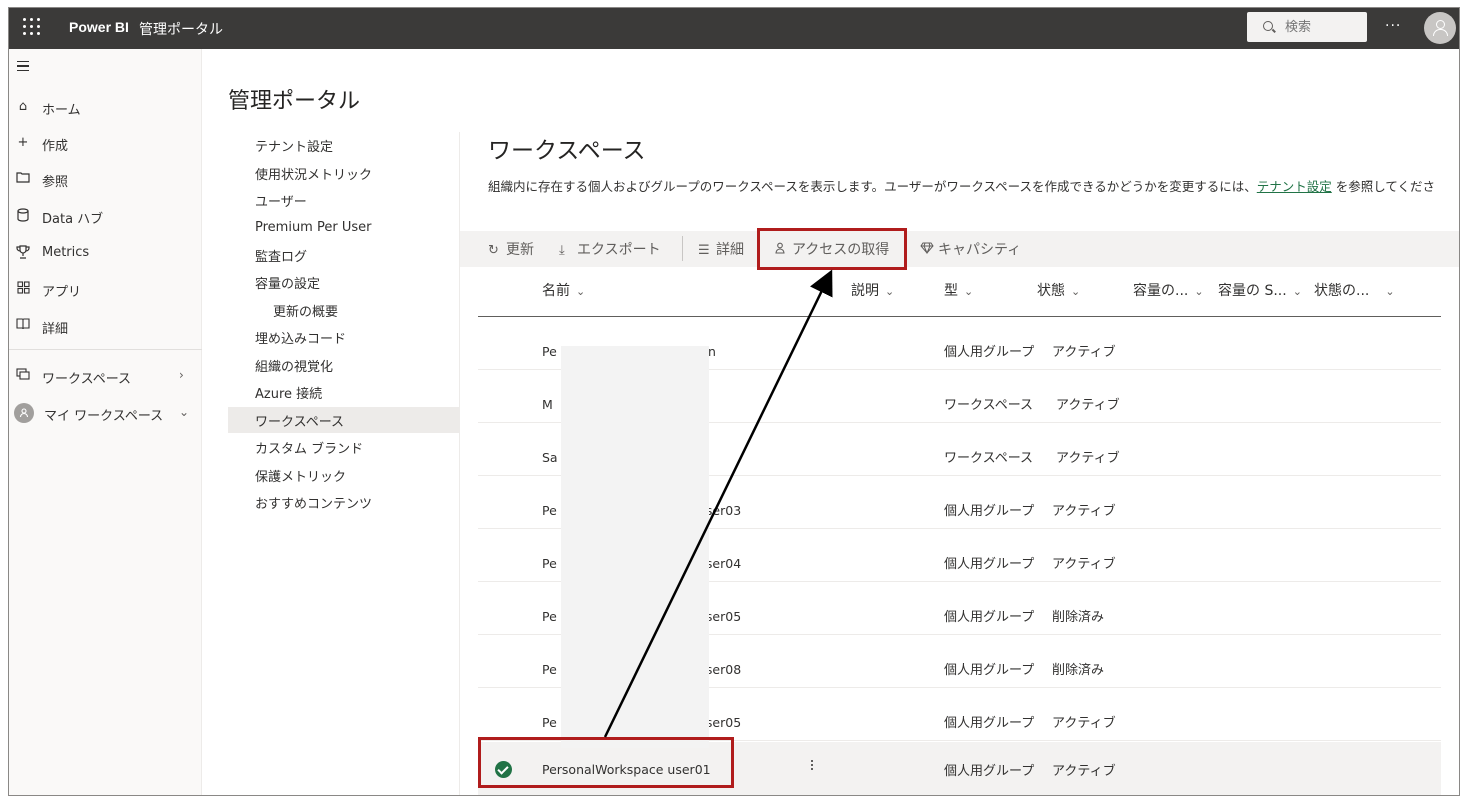 The height and width of the screenshot is (802, 1464). Describe the element at coordinates (105, 349) in the screenshot. I see `nav-divider` at that location.